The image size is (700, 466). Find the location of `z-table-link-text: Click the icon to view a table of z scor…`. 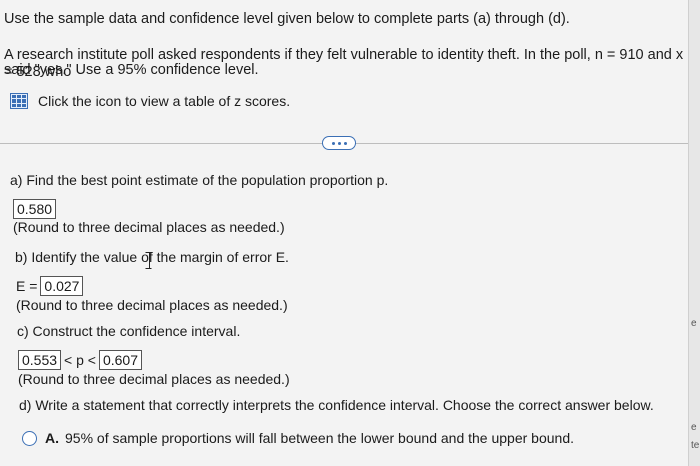

z-table-link-text: Click the icon to view a table of z scor… is located at coordinates (164, 101).